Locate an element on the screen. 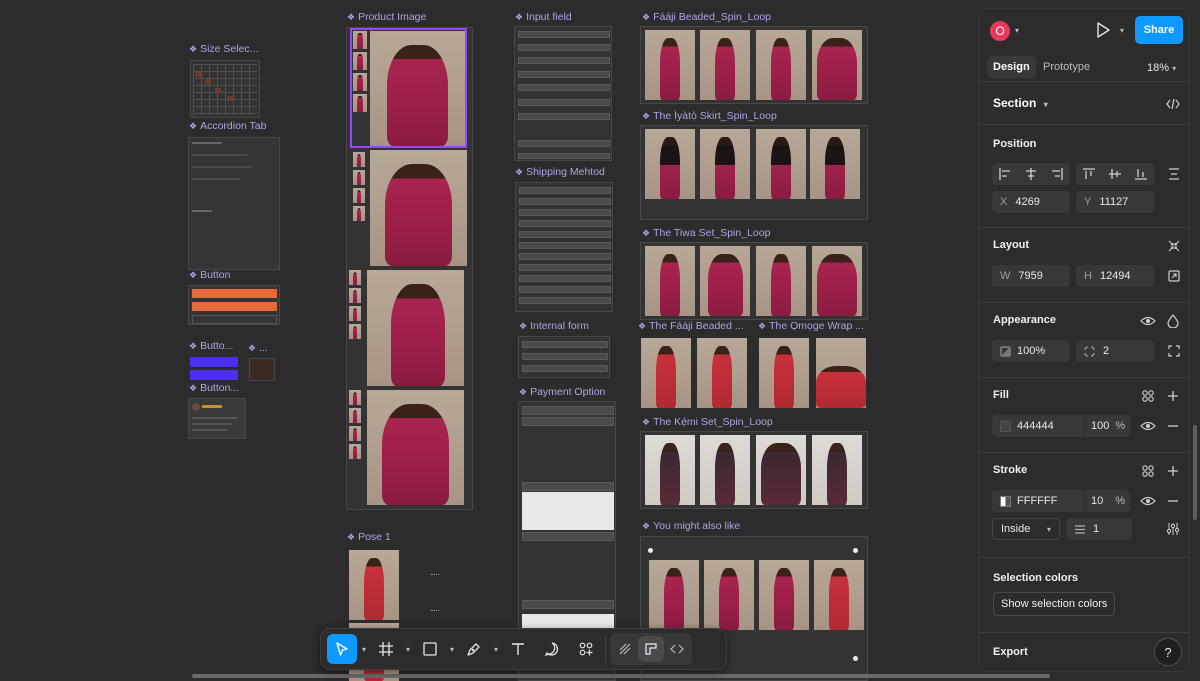 The height and width of the screenshot is (681, 1200). resize-to-fit-icon is located at coordinates (1174, 276).